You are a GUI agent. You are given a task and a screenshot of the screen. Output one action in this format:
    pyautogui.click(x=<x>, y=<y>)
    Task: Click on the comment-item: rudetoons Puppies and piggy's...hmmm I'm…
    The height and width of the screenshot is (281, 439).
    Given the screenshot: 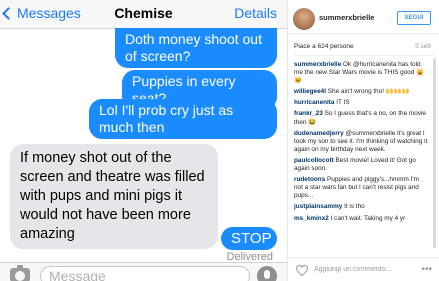 What is the action you would take?
    pyautogui.click(x=361, y=188)
    